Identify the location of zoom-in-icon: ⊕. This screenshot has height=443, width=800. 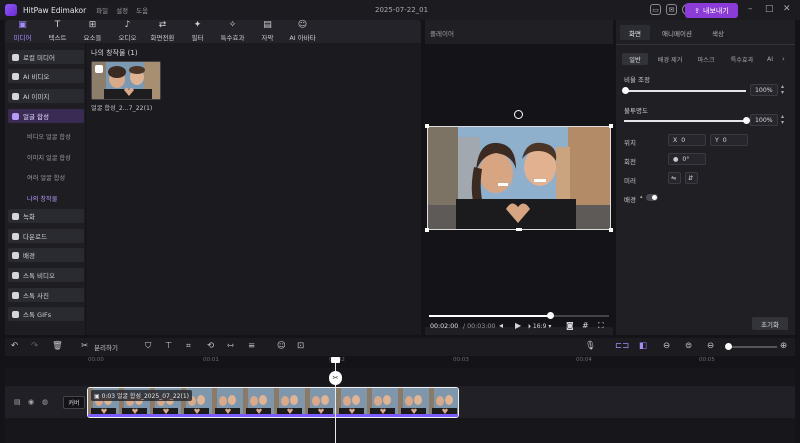
(783, 346).